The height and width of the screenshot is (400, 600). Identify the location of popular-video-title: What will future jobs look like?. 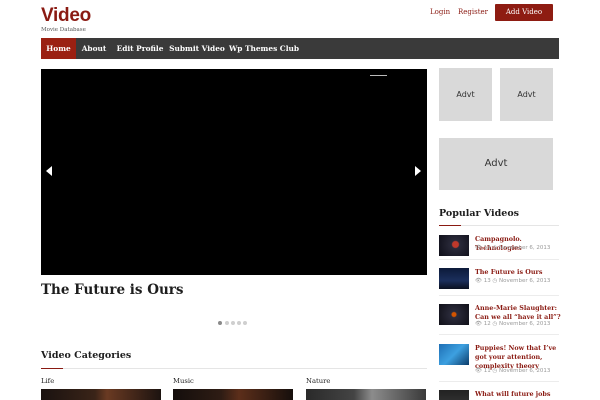
(518, 395).